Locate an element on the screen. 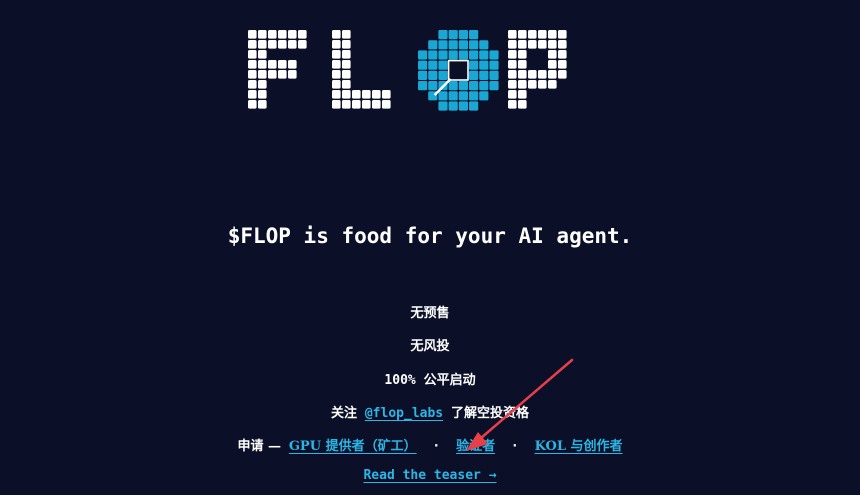 The image size is (860, 495). no-presale-text: 无预售 is located at coordinates (430, 313).